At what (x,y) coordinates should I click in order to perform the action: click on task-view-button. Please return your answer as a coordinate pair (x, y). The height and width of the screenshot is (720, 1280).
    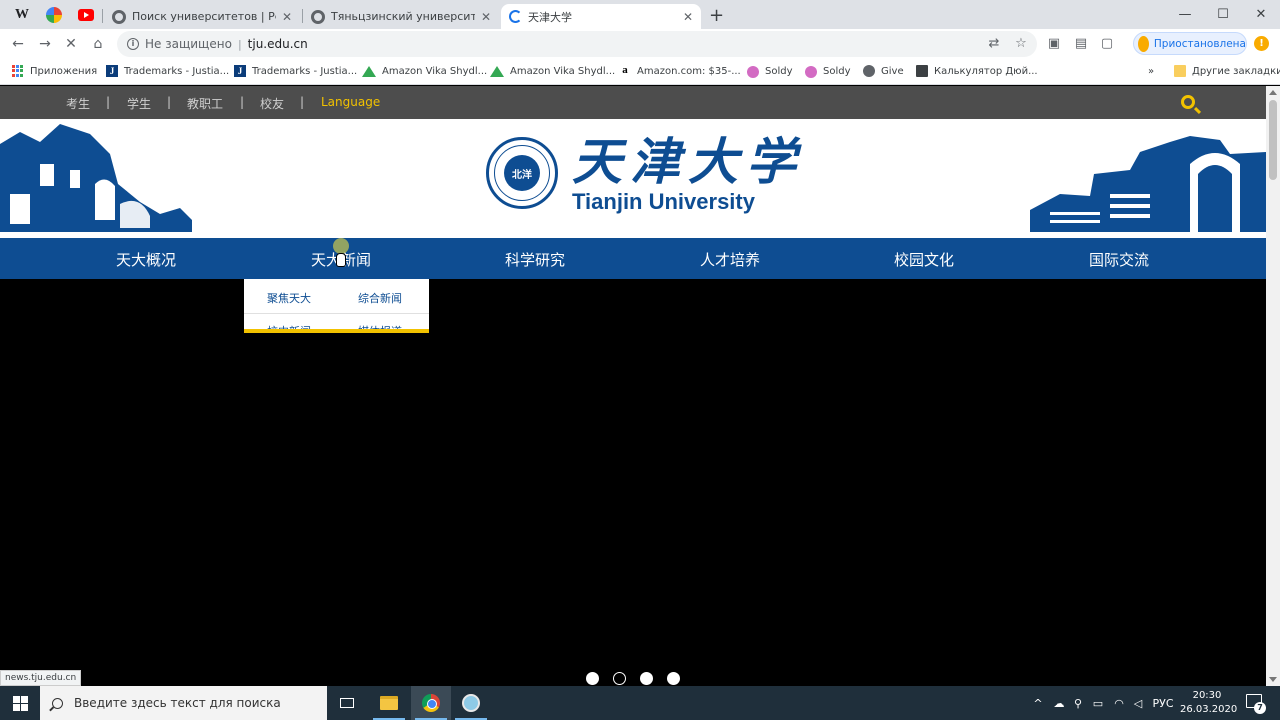
    Looking at the image, I should click on (347, 703).